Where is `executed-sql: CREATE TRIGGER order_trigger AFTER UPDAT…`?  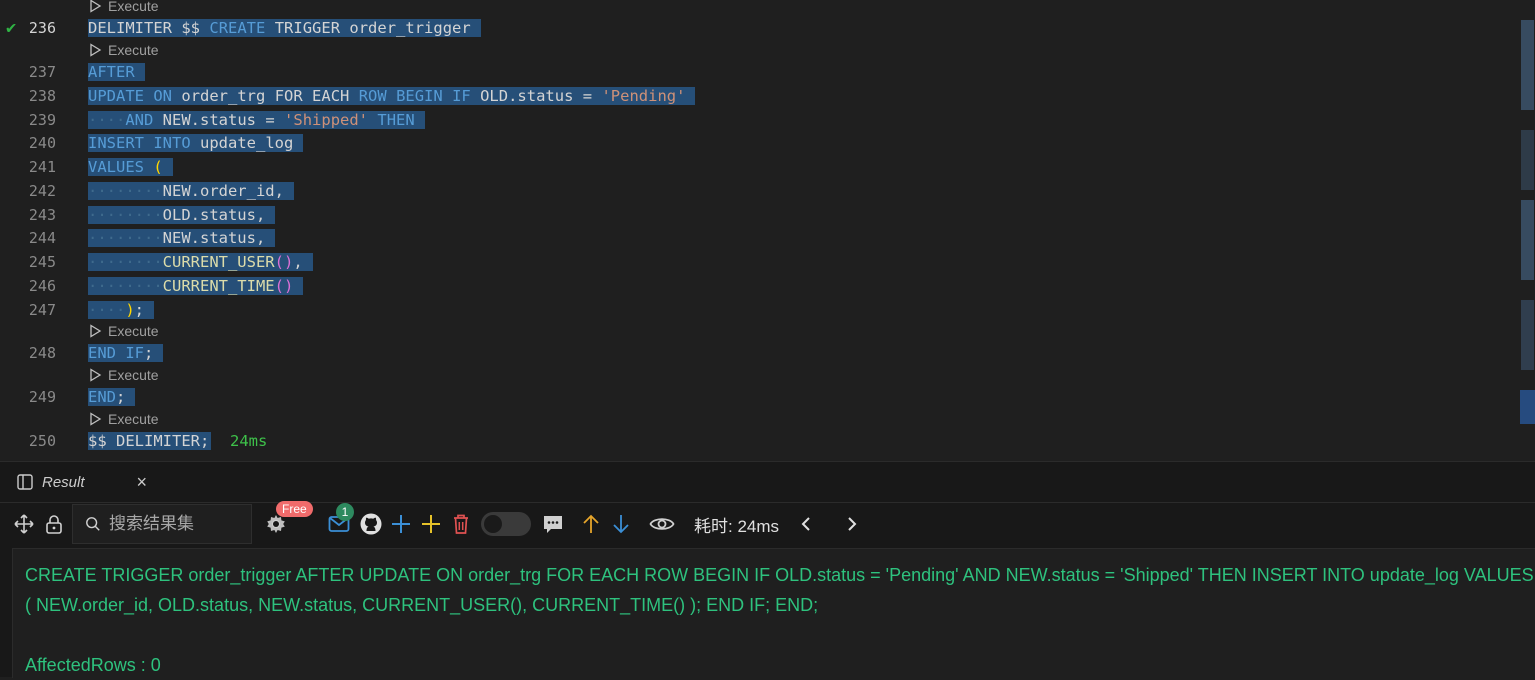 executed-sql: CREATE TRIGGER order_trigger AFTER UPDAT… is located at coordinates (779, 590).